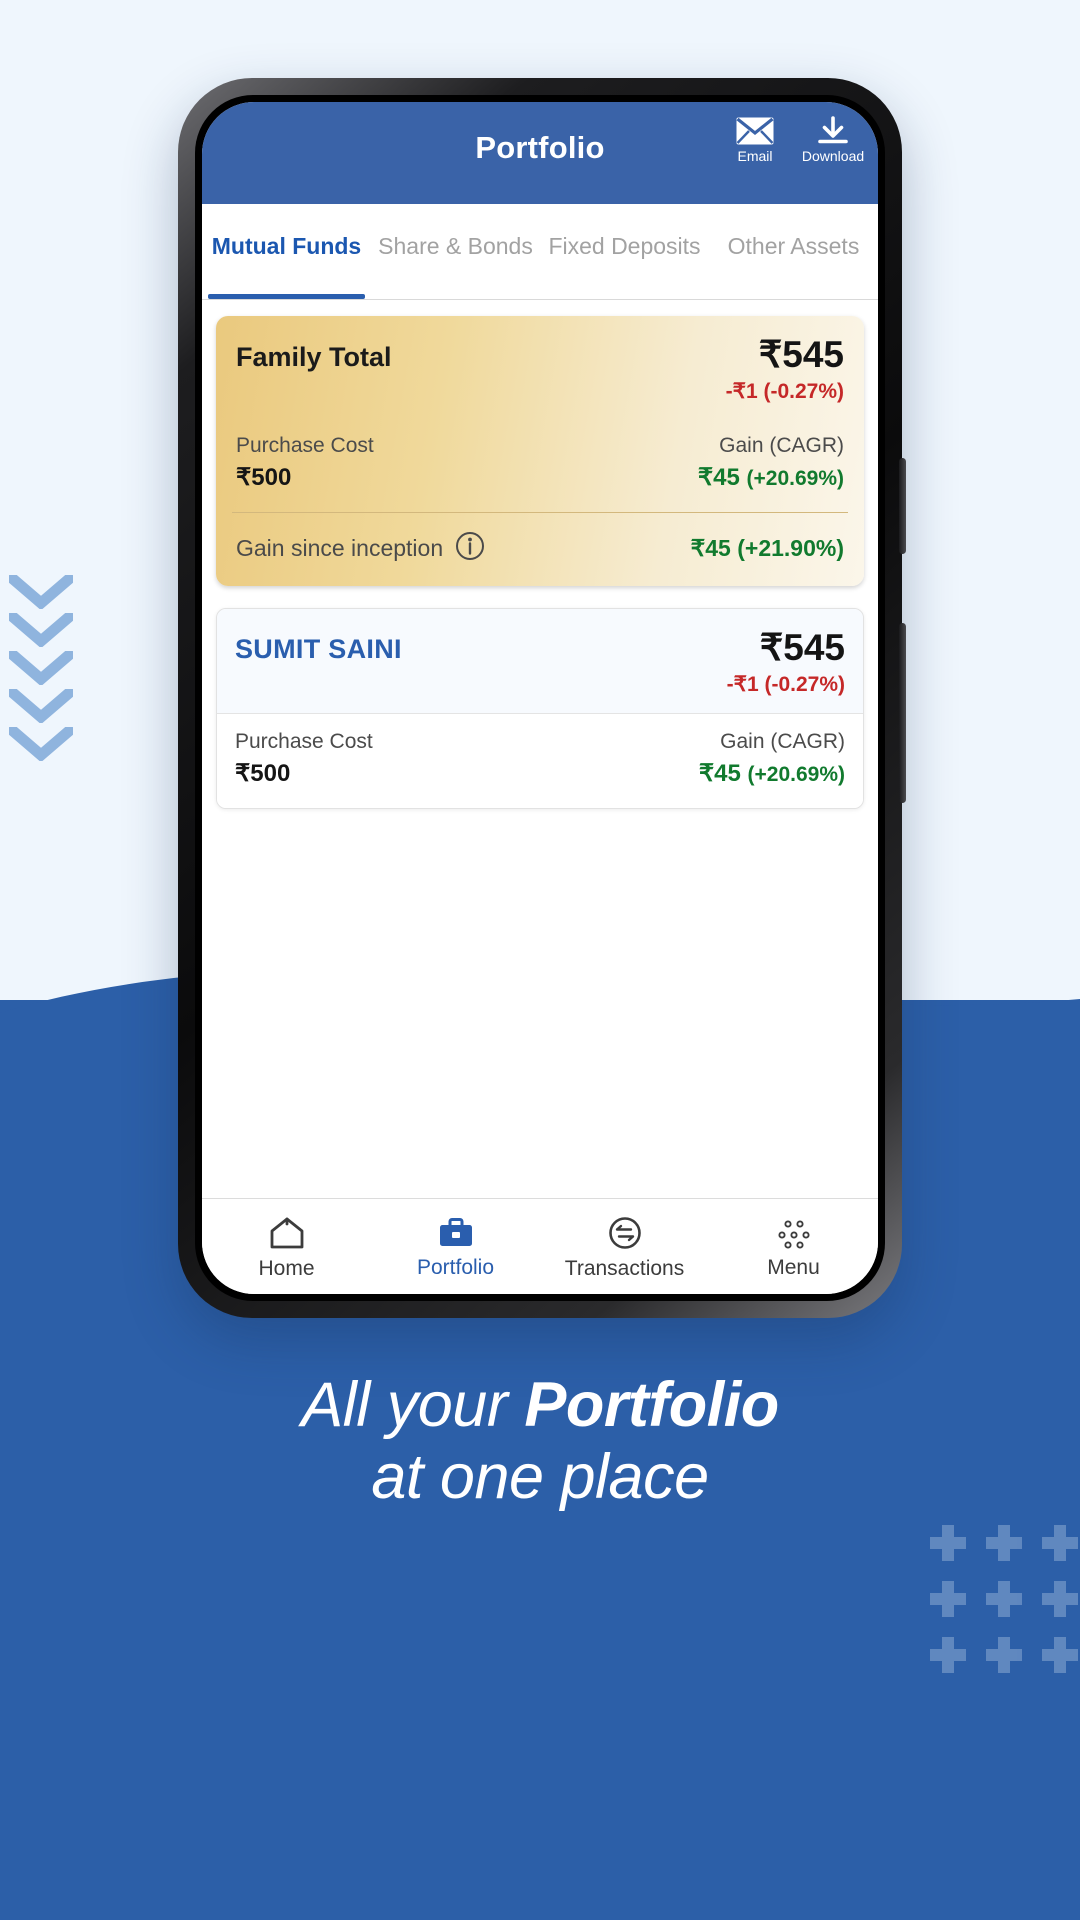 The height and width of the screenshot is (1920, 1080). I want to click on nav-label: Portfolio, so click(455, 1267).